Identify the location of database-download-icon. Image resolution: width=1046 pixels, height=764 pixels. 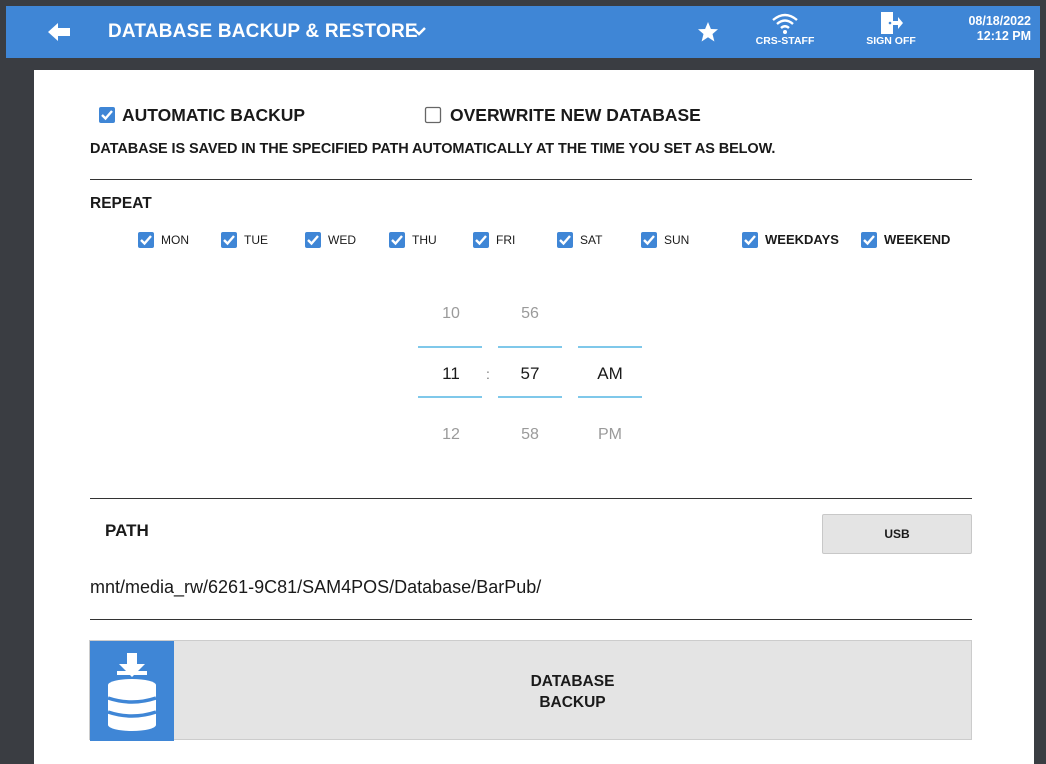
(132, 692).